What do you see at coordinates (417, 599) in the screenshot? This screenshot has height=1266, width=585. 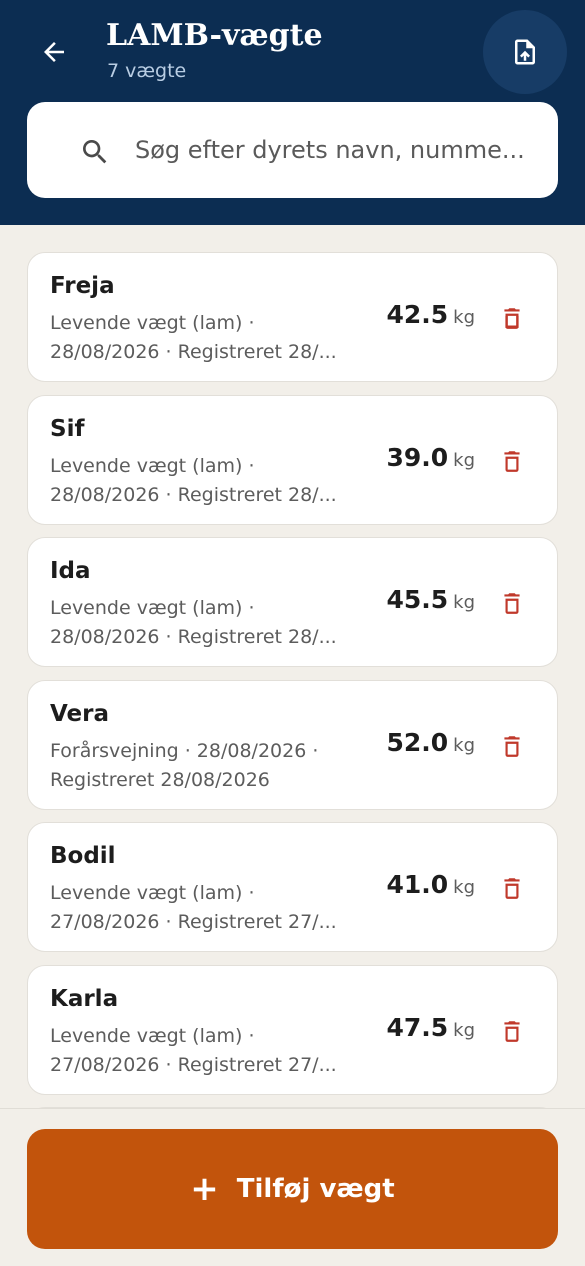 I see `weight-value: 45.5` at bounding box center [417, 599].